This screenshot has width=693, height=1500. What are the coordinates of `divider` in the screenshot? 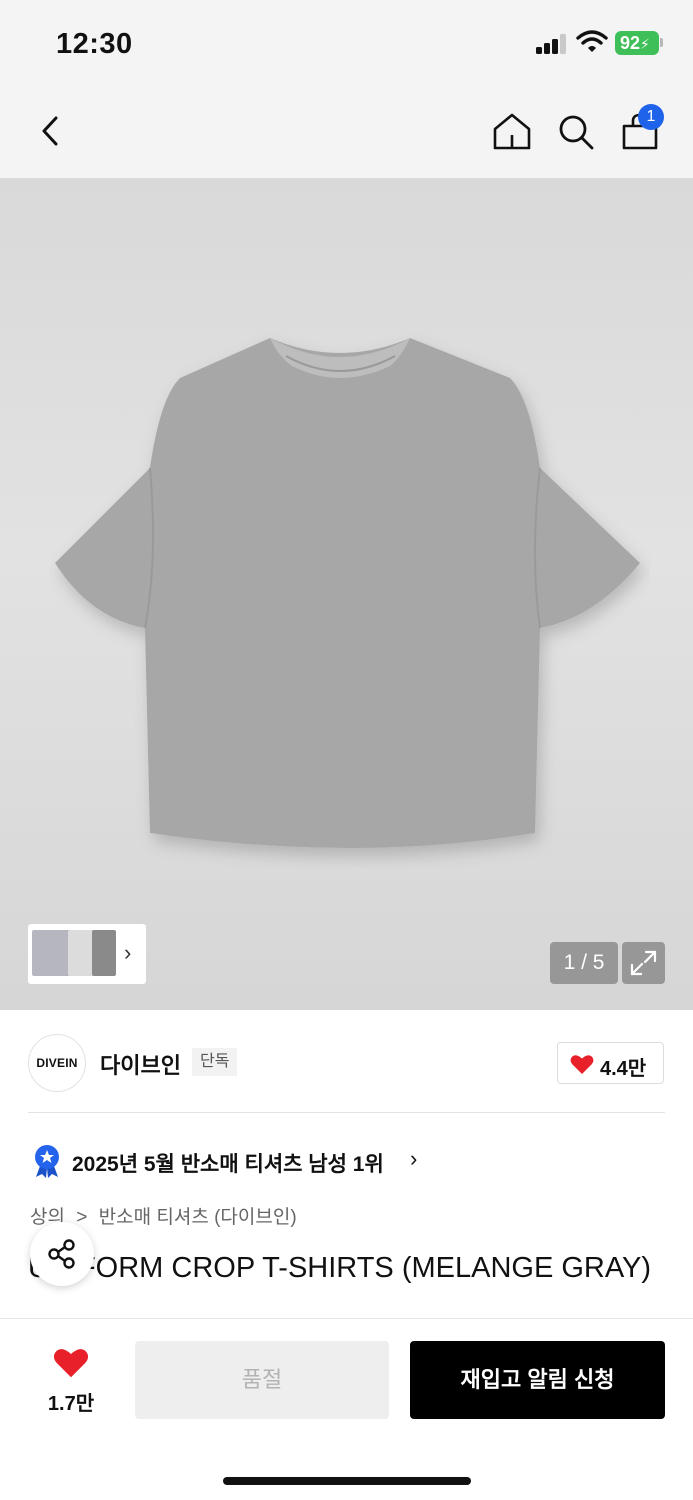 It's located at (346, 1112).